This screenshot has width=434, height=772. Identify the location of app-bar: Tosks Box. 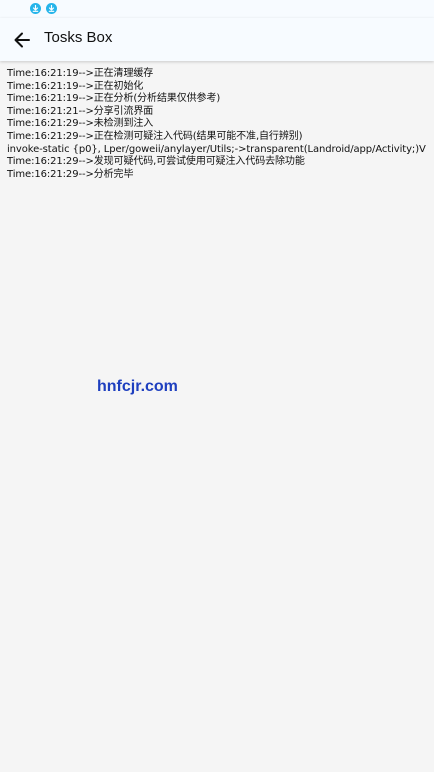
(217, 39).